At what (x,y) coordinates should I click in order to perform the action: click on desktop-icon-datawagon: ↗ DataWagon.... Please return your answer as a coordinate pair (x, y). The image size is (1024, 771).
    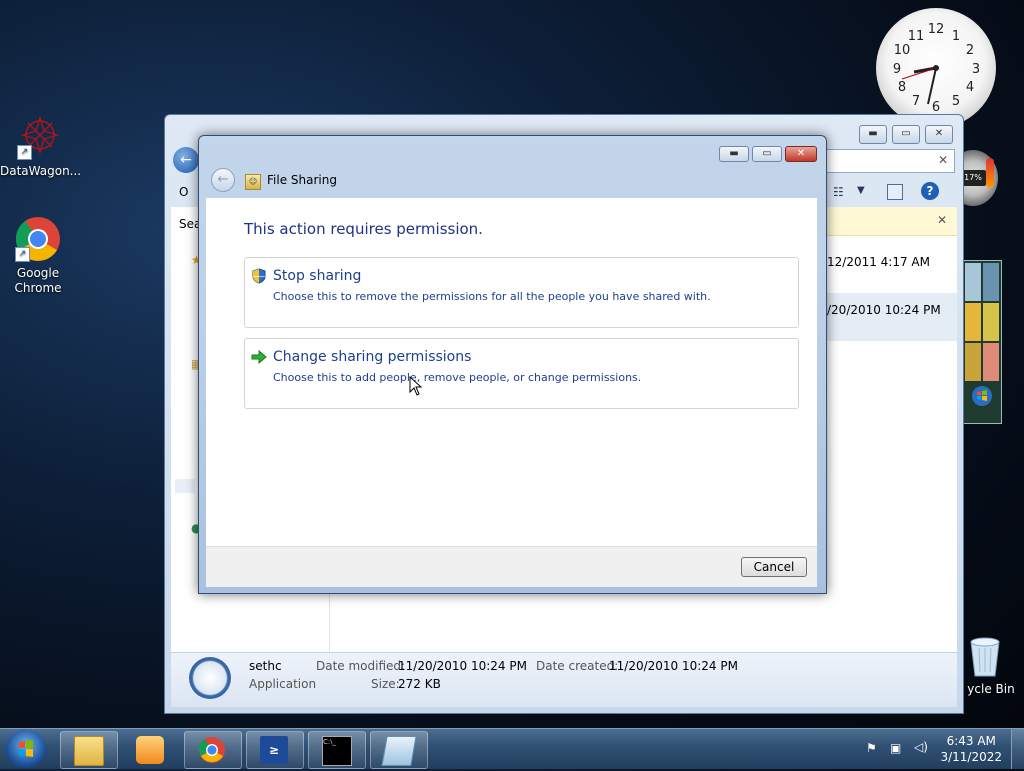
    Looking at the image, I should click on (41, 146).